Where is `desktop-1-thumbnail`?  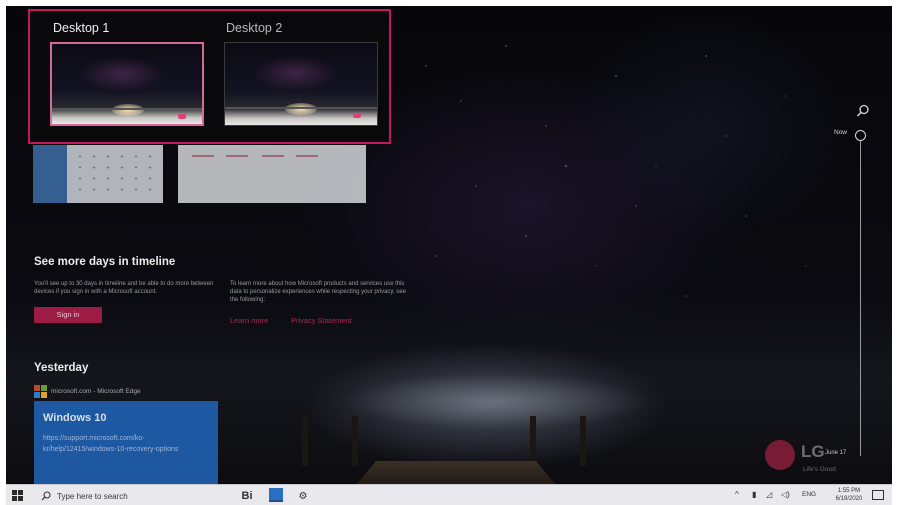
desktop-1-thumbnail is located at coordinates (127, 84).